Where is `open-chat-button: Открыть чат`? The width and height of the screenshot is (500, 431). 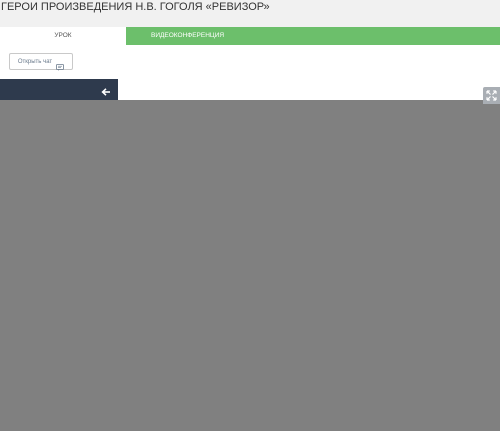 open-chat-button: Открыть чат is located at coordinates (41, 62).